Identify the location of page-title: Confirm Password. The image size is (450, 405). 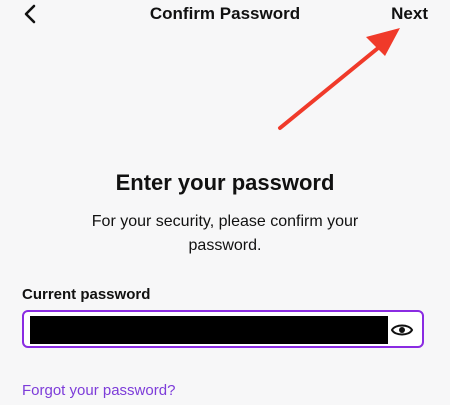
(225, 13).